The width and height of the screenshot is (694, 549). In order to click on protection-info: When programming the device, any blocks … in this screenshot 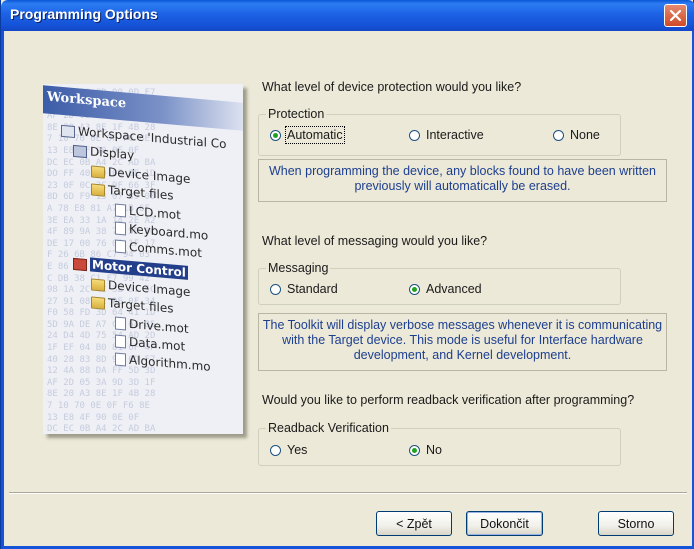, I will do `click(462, 180)`.